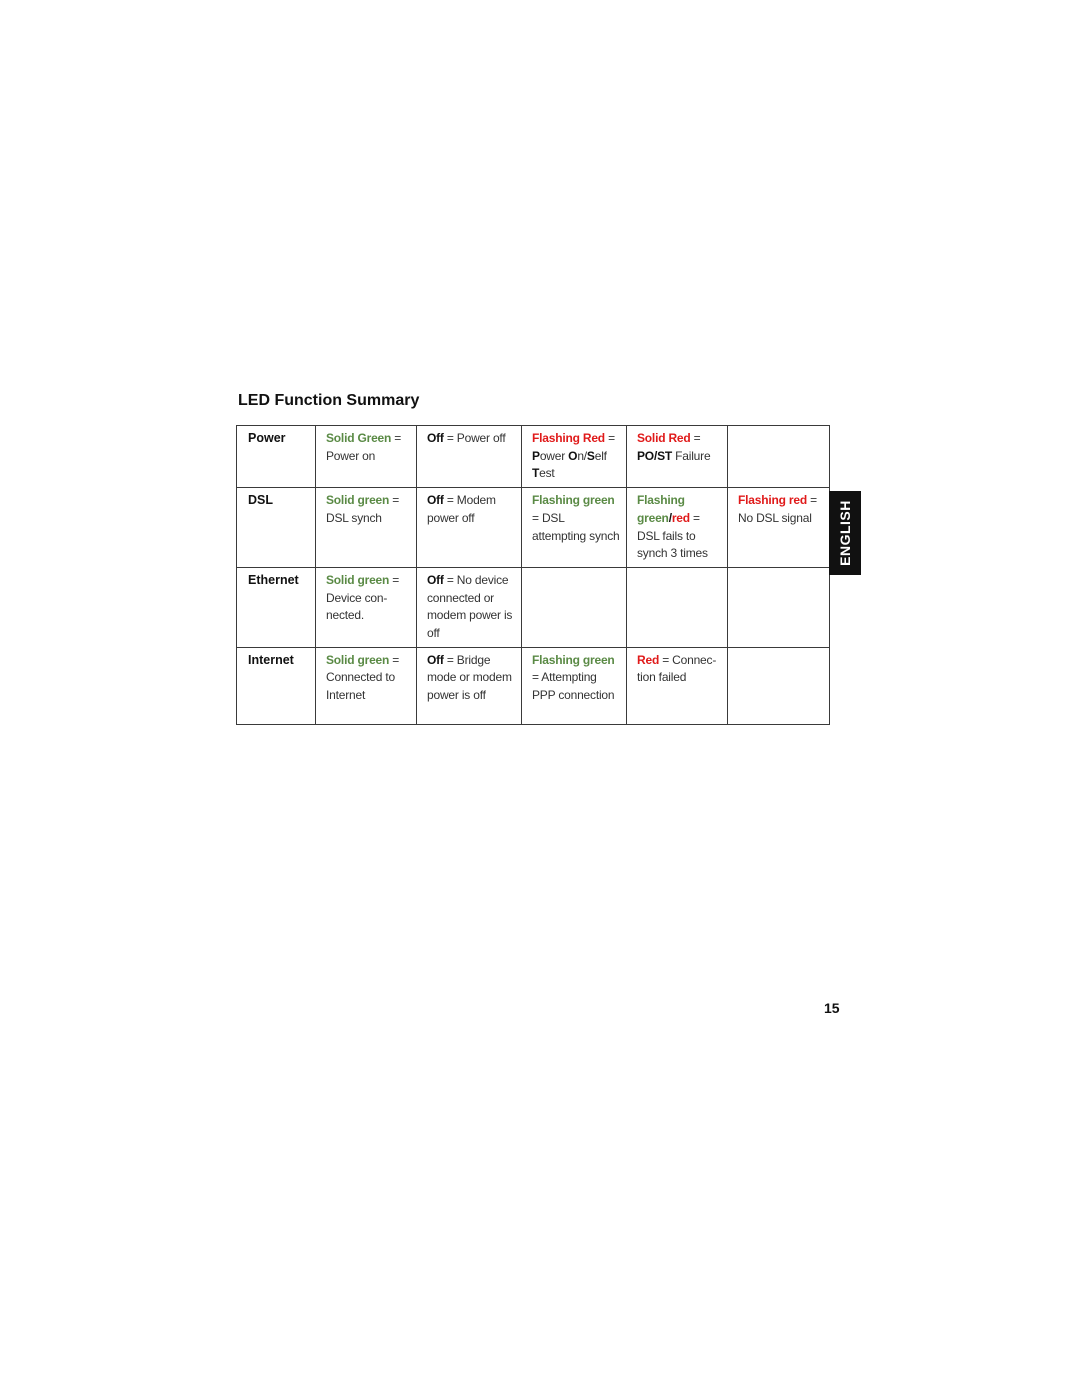  I want to click on table-cell: Flashing green = DSL attempting synch, so click(574, 527).